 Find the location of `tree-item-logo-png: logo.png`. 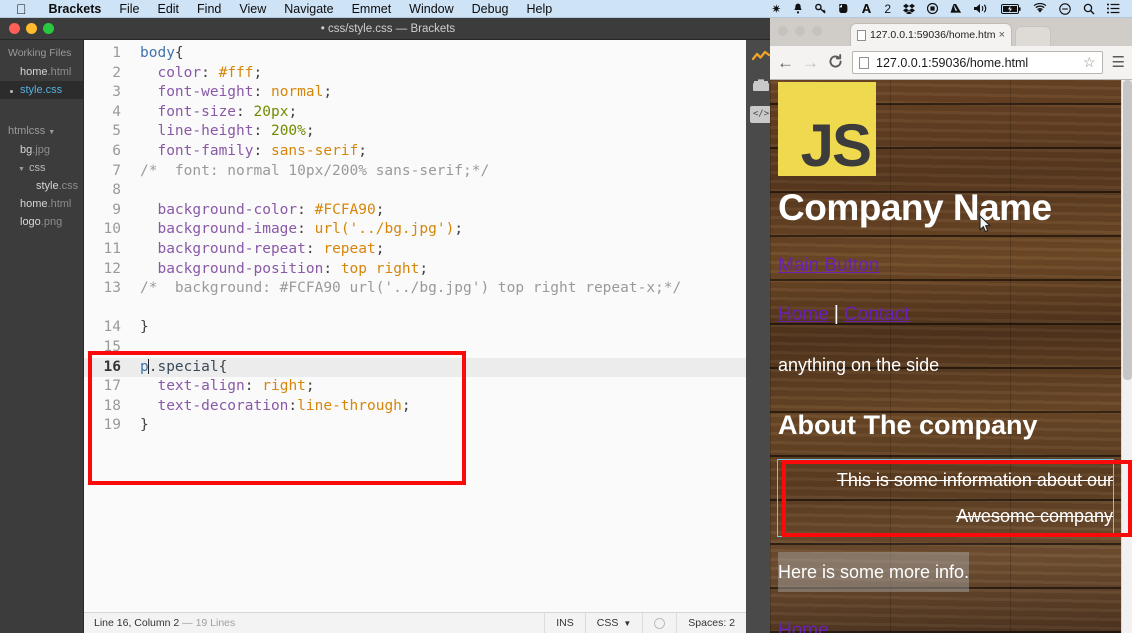

tree-item-logo-png: logo.png is located at coordinates (41, 222).